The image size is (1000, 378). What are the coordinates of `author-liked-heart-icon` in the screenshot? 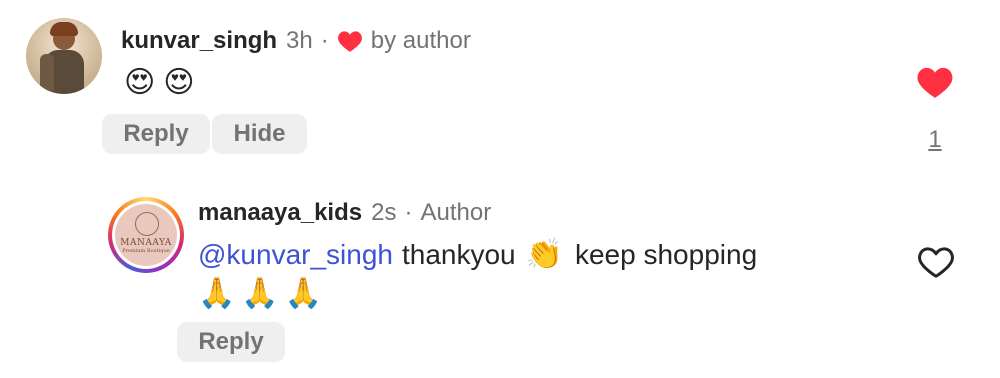 It's located at (350, 41).